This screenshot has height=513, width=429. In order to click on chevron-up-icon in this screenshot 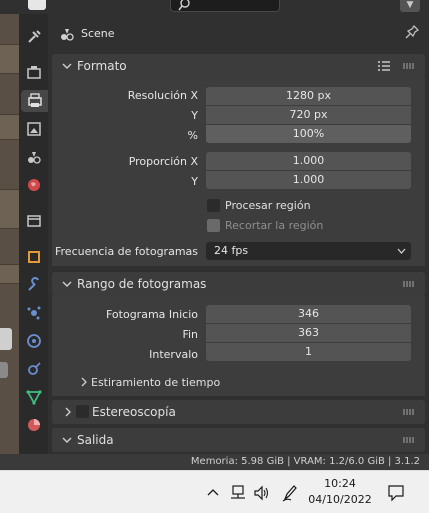, I will do `click(213, 492)`.